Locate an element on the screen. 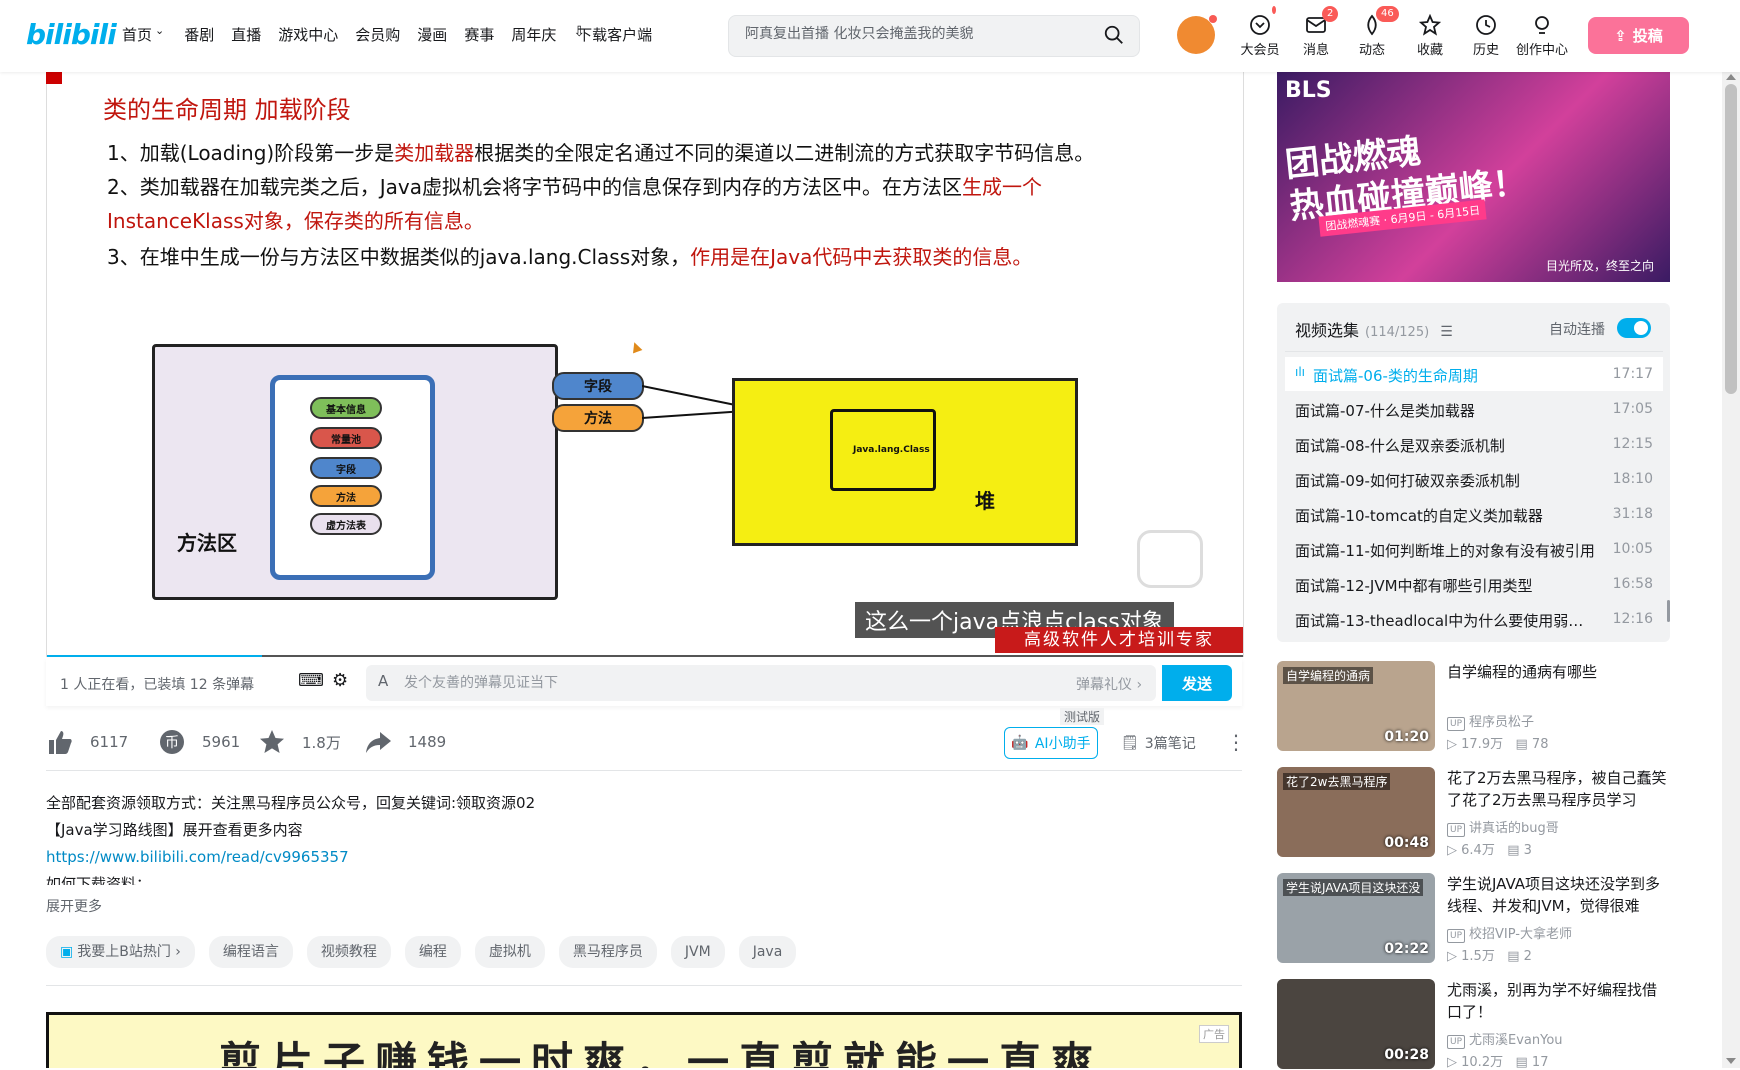  slide-corner-mark is located at coordinates (54, 78).